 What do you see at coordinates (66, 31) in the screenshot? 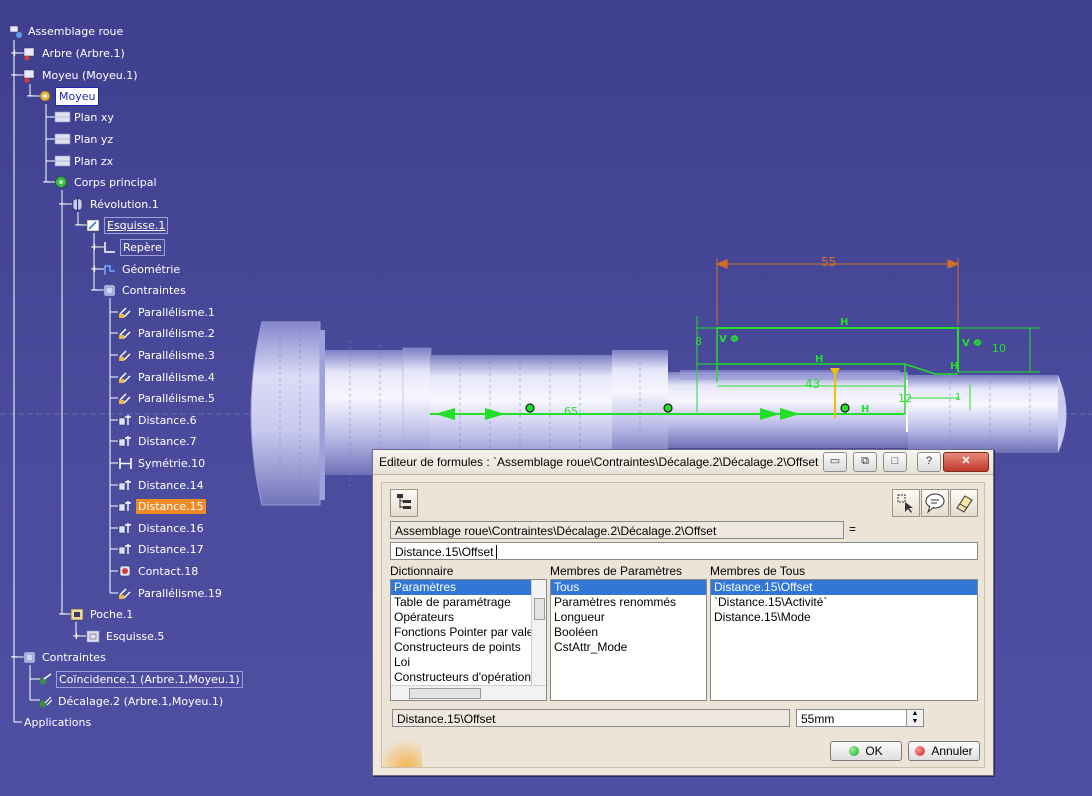
I see `tree-node-assemblage: Assemblage roue` at bounding box center [66, 31].